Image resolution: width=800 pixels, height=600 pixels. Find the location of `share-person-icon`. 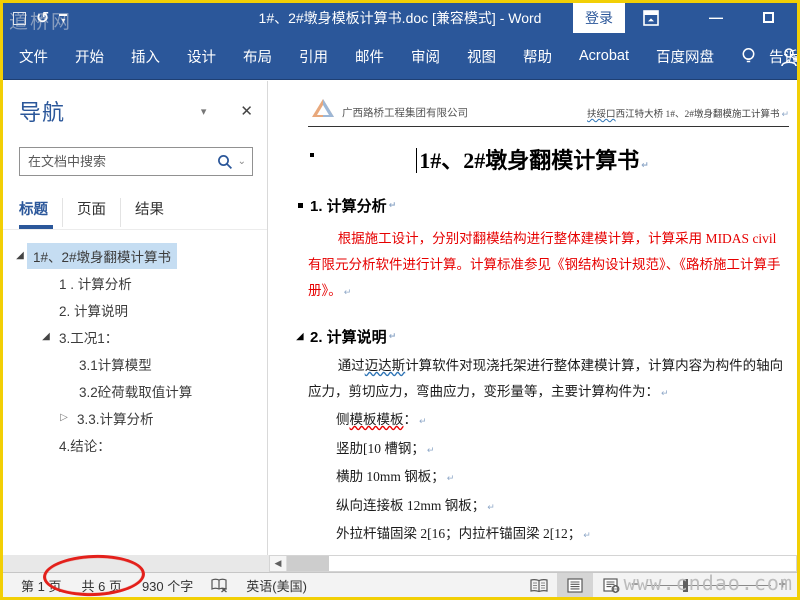

share-person-icon is located at coordinates (788, 57).